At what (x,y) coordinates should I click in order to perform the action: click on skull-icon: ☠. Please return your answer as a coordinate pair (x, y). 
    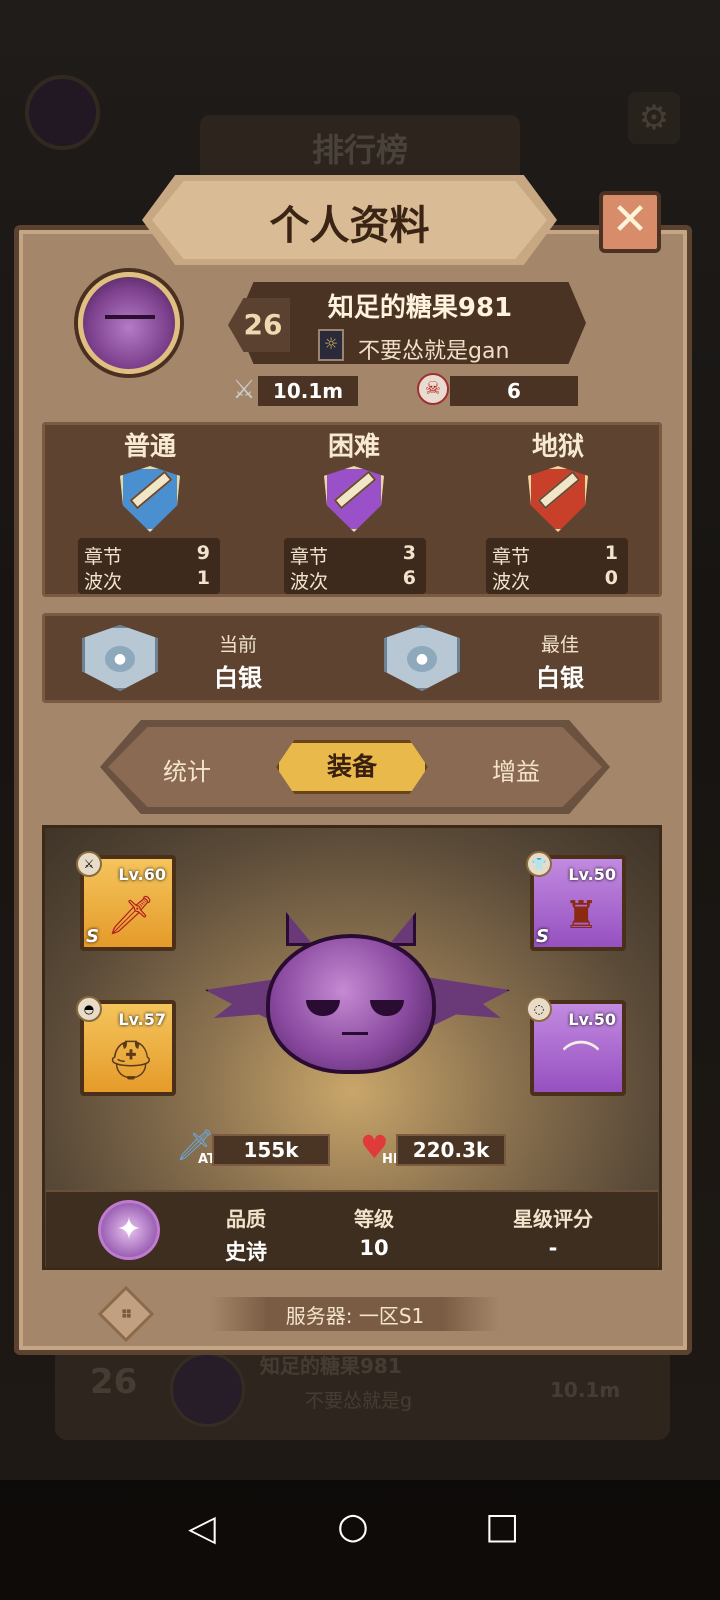
    Looking at the image, I should click on (433, 389).